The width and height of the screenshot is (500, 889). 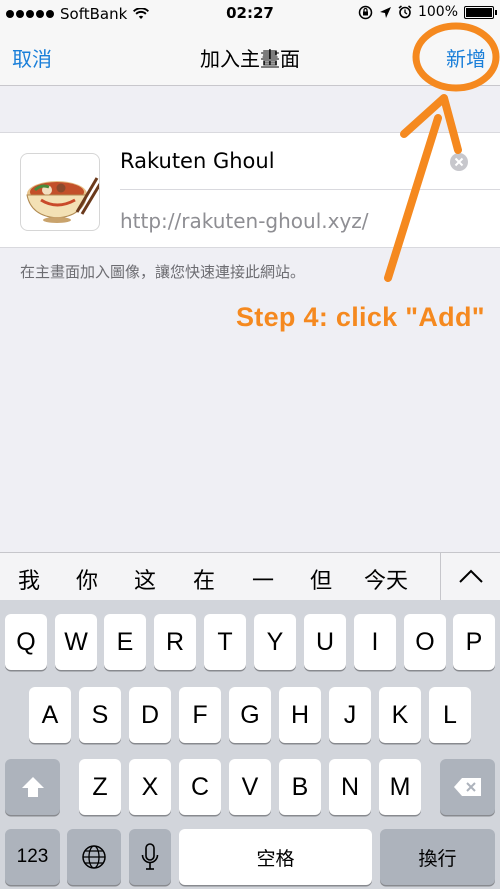 What do you see at coordinates (400, 787) in the screenshot?
I see `key: M` at bounding box center [400, 787].